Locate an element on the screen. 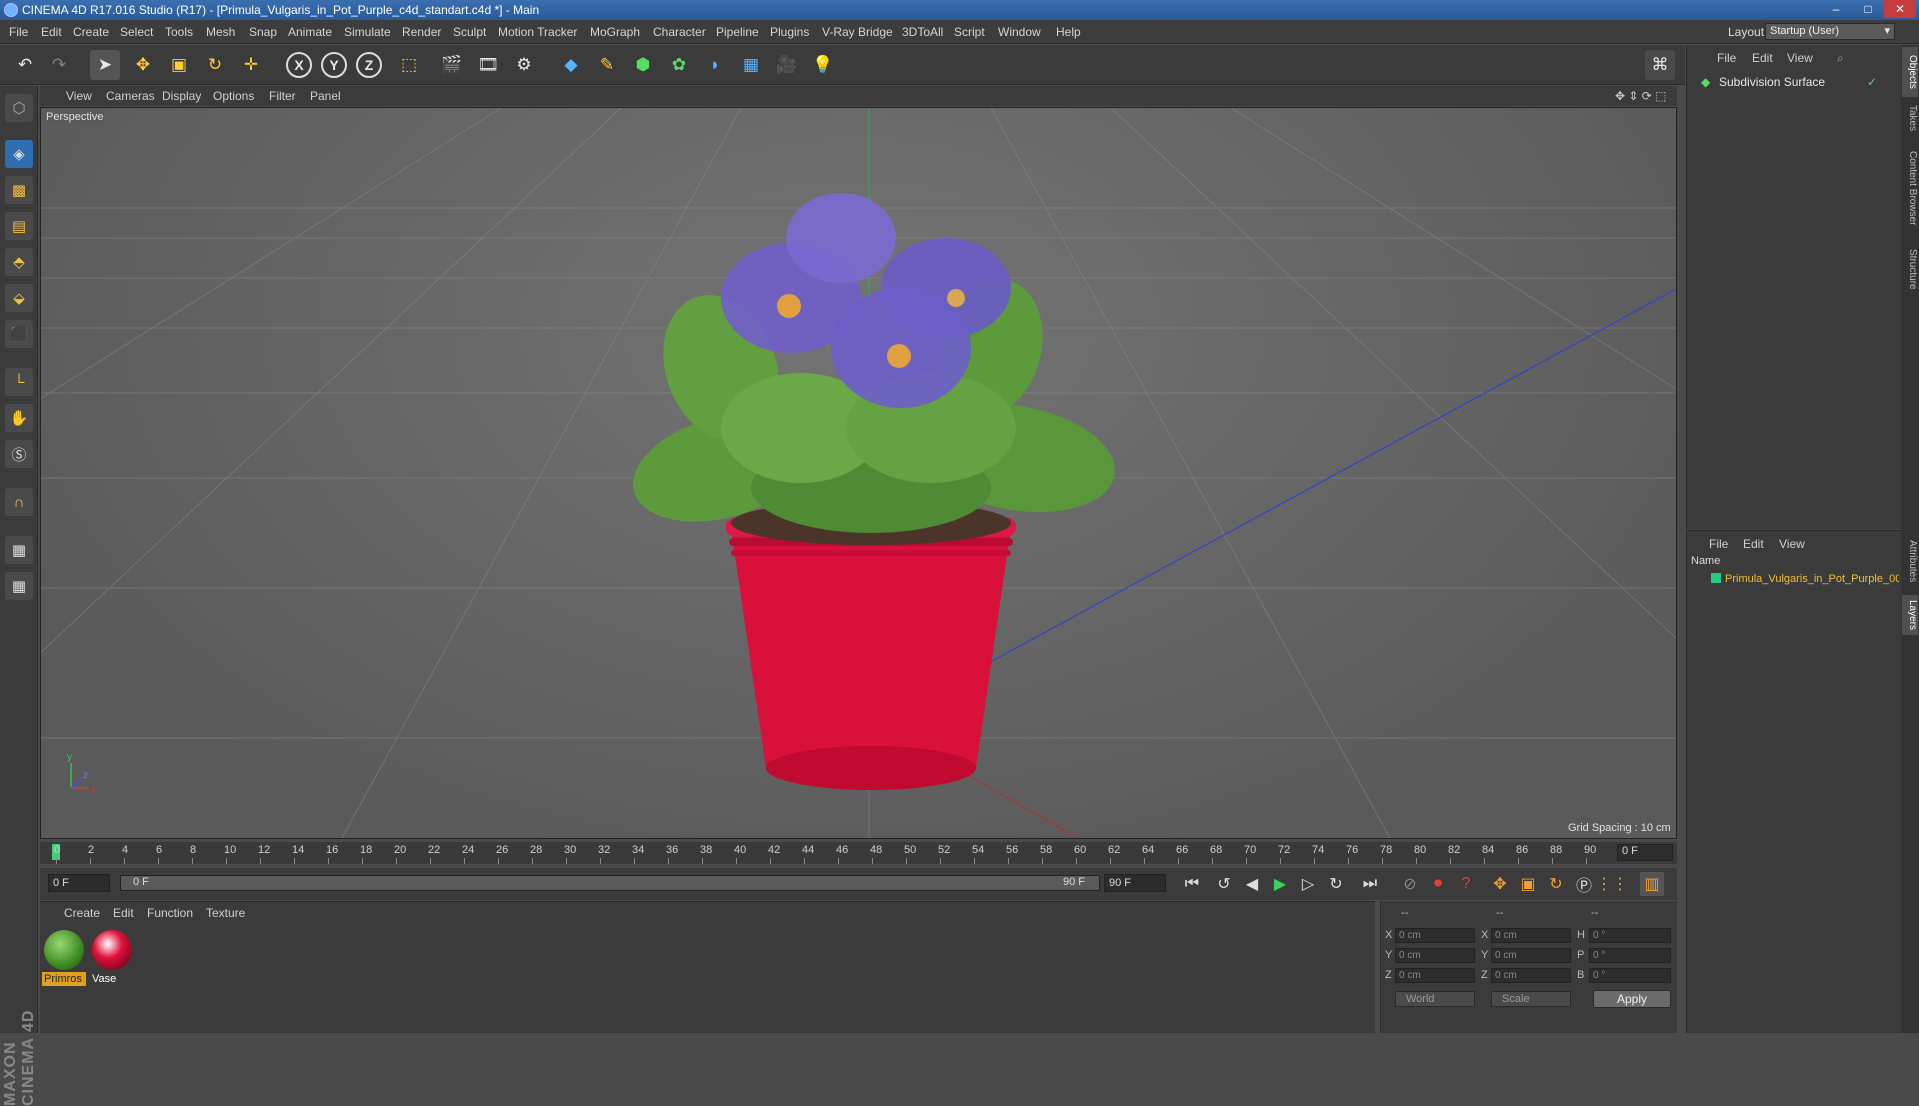  render-view-icon: 🎬 is located at coordinates (452, 65).